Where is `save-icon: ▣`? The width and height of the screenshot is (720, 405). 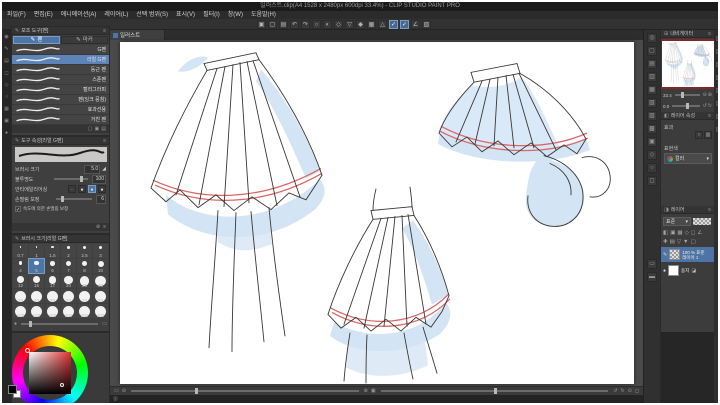 save-icon: ▣ is located at coordinates (261, 24).